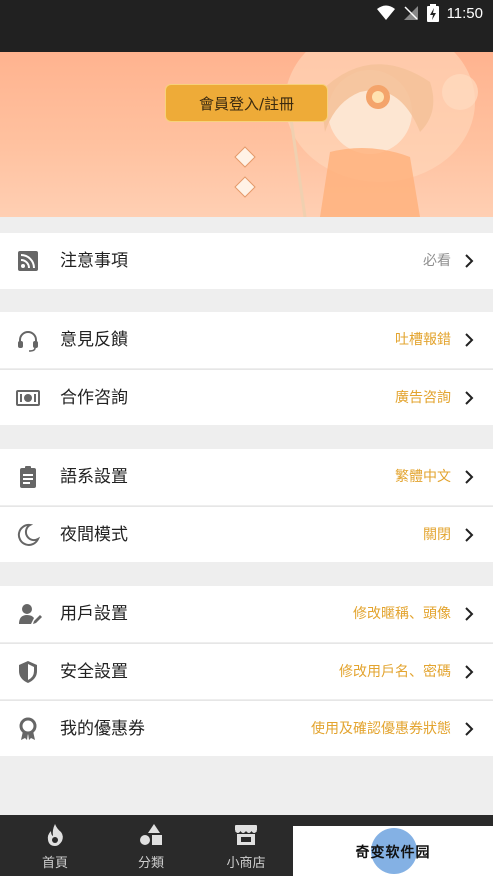  I want to click on nav-label-home: 首頁, so click(54, 863).